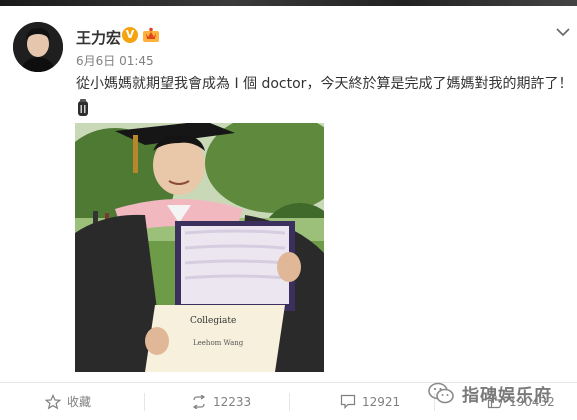  I want to click on diploma-name: Leehom Wang, so click(218, 343).